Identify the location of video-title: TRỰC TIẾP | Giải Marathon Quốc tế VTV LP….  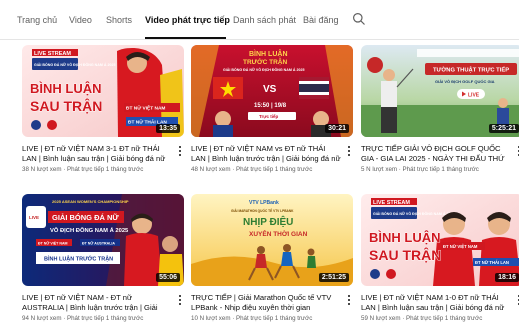
(266, 303).